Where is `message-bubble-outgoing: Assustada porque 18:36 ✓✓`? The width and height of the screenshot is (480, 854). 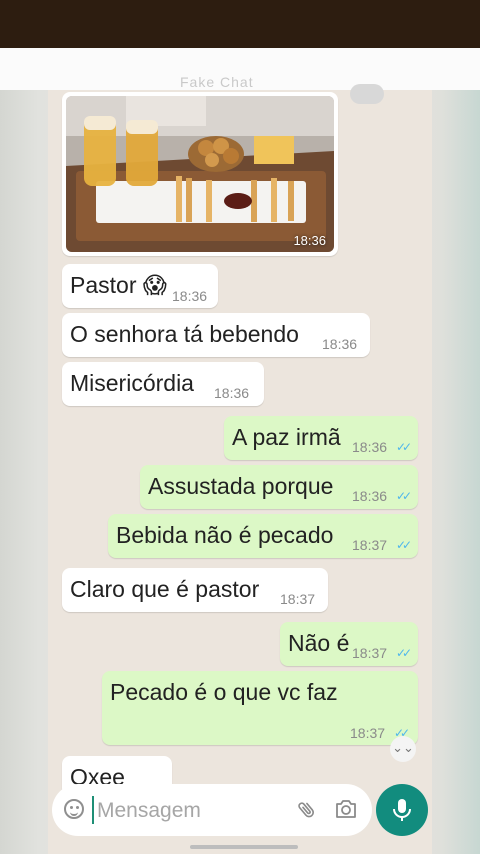
message-bubble-outgoing: Assustada porque 18:36 ✓✓ is located at coordinates (279, 487).